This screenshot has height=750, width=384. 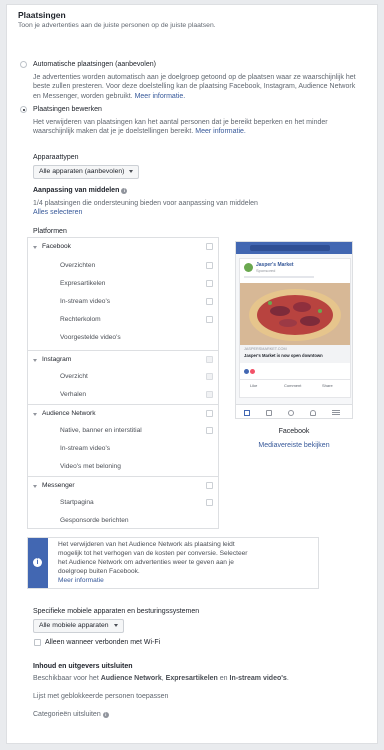 I want to click on placement-label: Verhalen, so click(x=73, y=394).